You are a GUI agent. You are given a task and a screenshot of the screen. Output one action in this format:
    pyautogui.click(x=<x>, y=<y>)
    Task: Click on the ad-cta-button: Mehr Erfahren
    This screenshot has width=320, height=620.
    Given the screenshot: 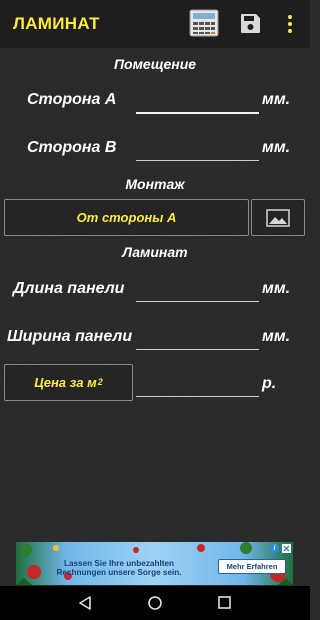 What is the action you would take?
    pyautogui.click(x=252, y=566)
    